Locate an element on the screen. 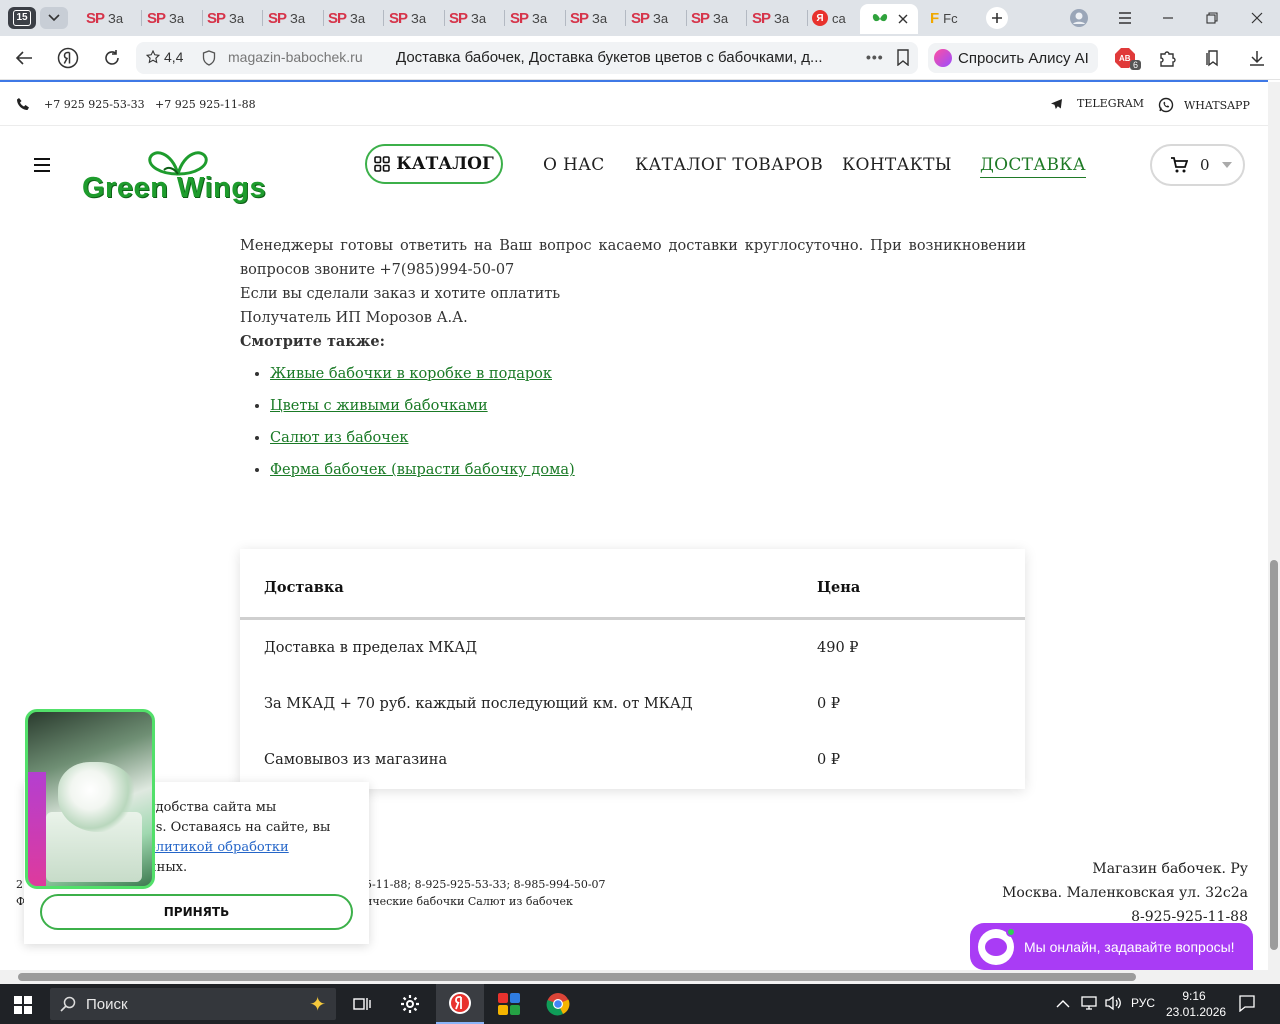 This screenshot has width=1280, height=1024. tray-chevron-up-icon is located at coordinates (1063, 1005).